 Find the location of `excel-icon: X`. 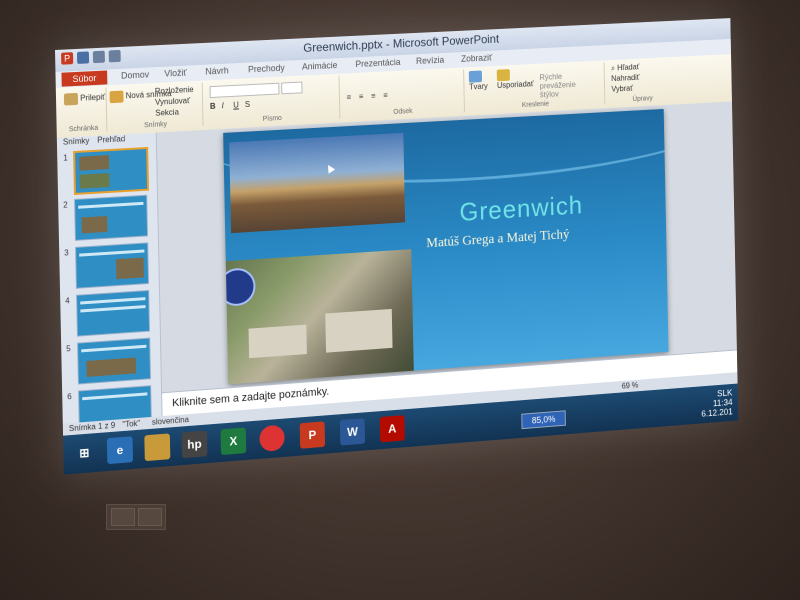

excel-icon: X is located at coordinates (233, 441).